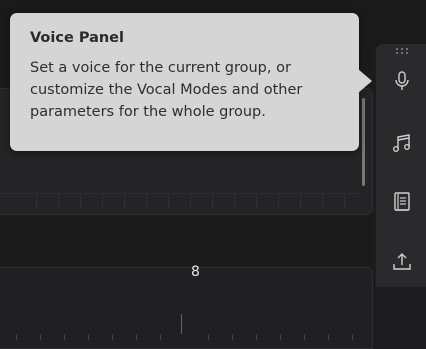 The height and width of the screenshot is (349, 426). I want to click on lyrics-button, so click(402, 202).